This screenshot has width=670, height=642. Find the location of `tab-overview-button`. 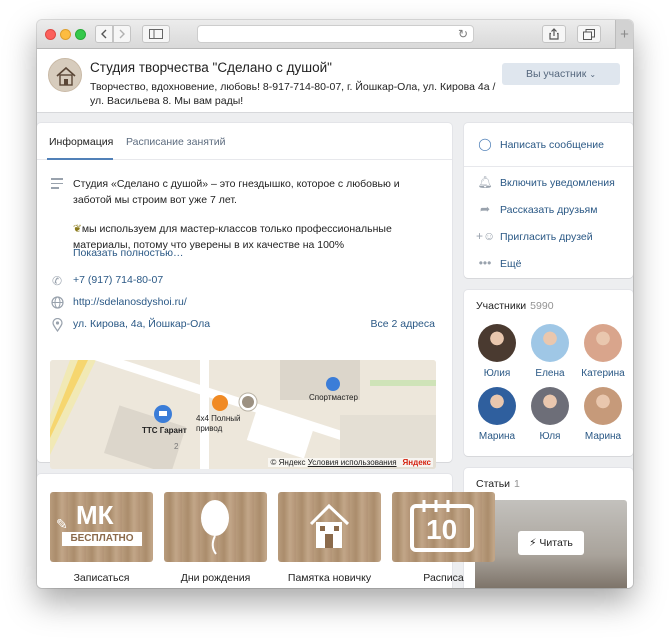

tab-overview-button is located at coordinates (589, 34).